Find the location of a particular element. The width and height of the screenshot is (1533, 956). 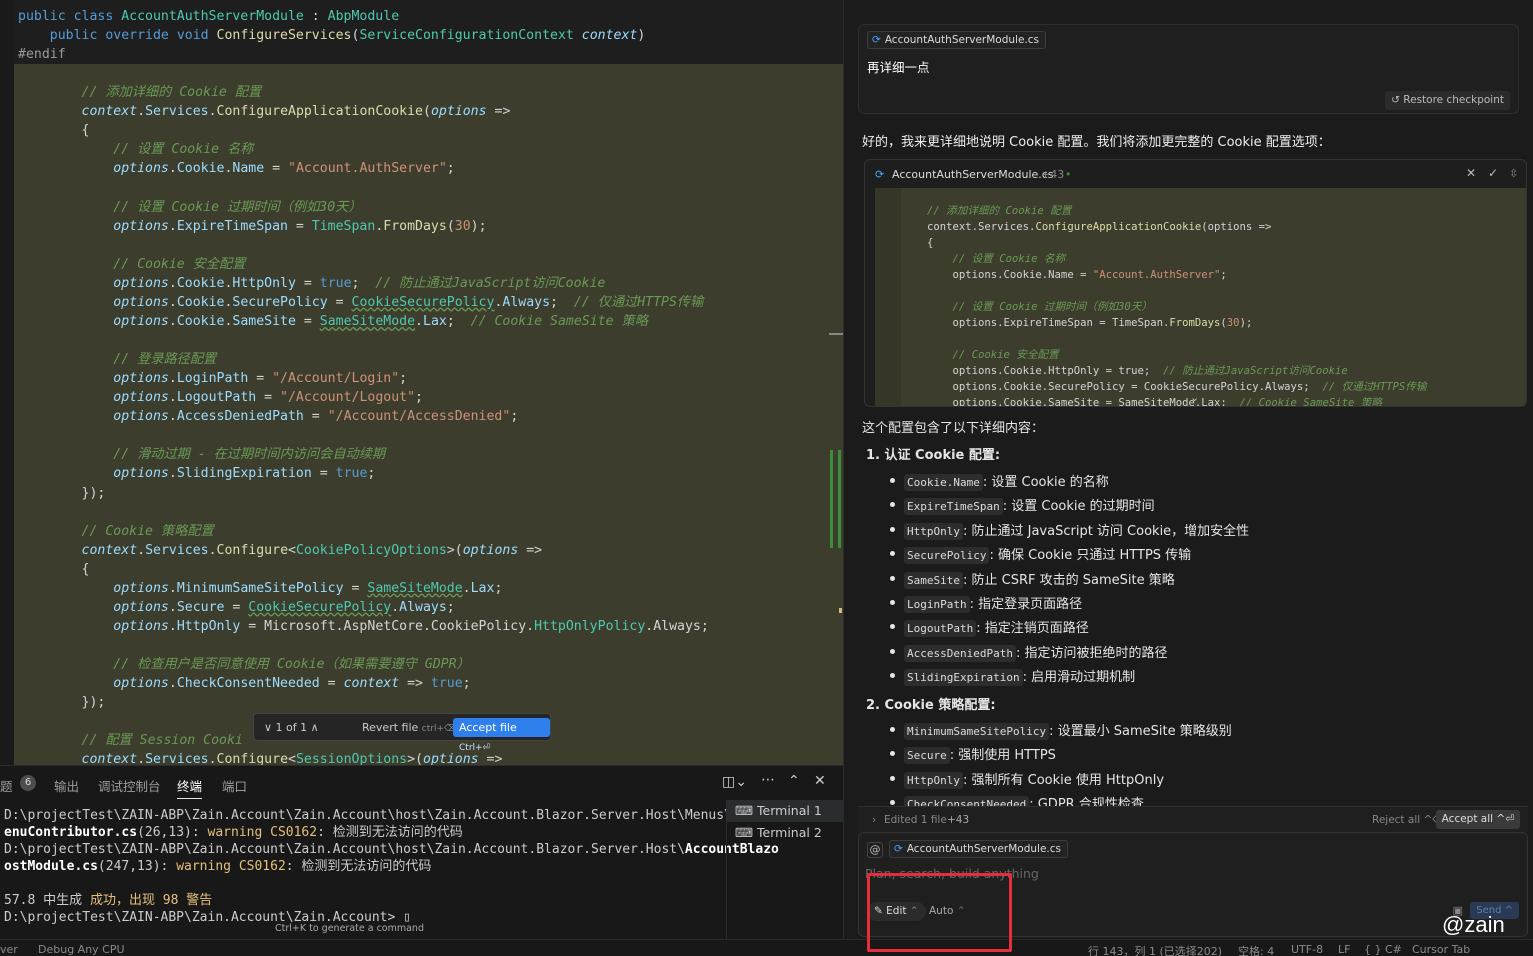

accept-shortcut: Ctrl+⏎ is located at coordinates (475, 748).